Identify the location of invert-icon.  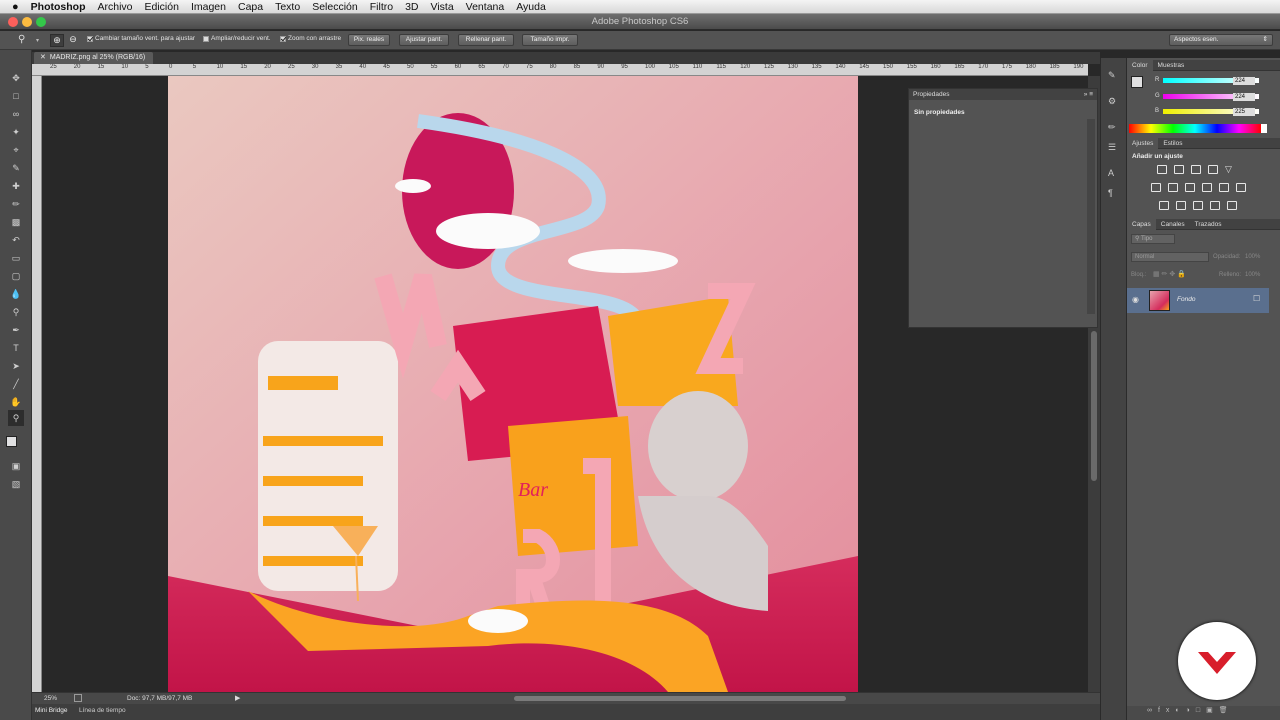
(1164, 205).